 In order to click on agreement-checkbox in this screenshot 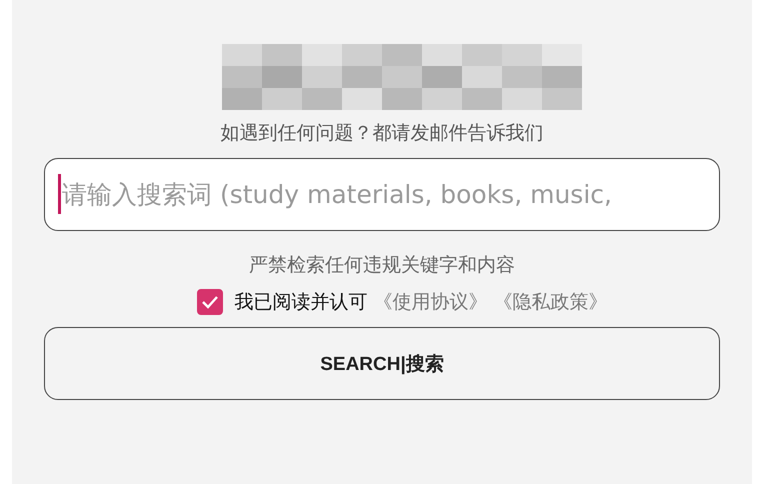, I will do `click(209, 302)`.